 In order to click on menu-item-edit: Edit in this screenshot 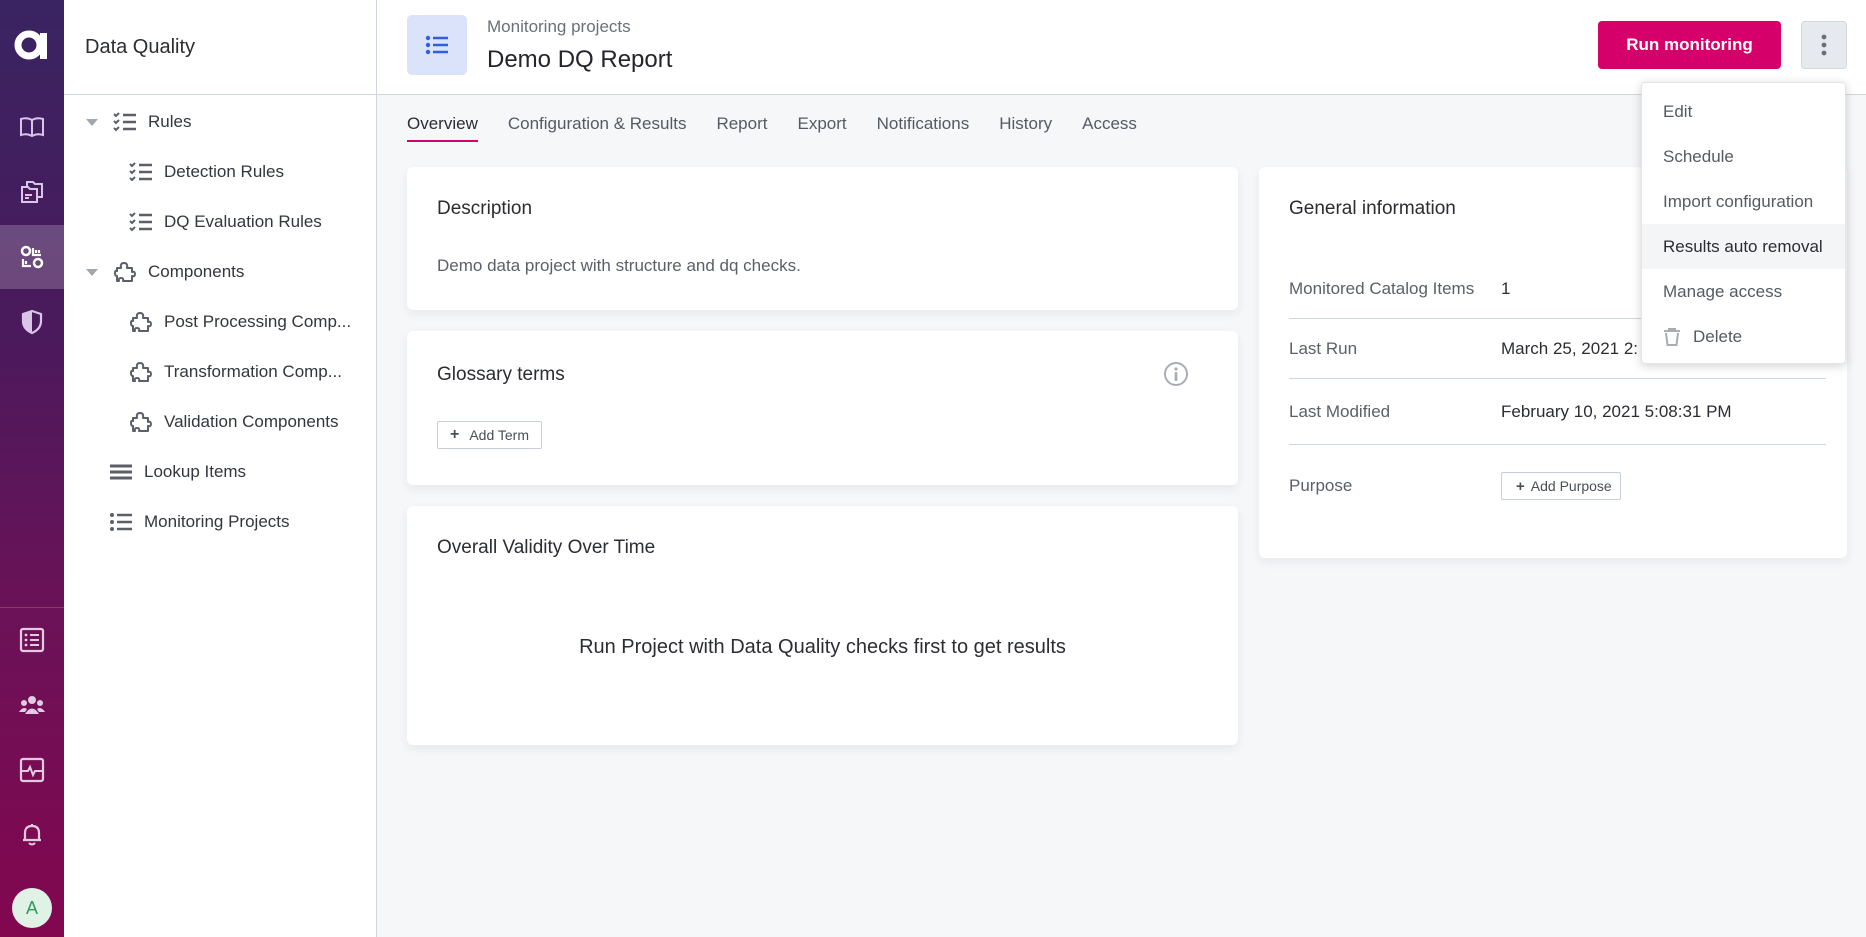, I will do `click(1743, 111)`.